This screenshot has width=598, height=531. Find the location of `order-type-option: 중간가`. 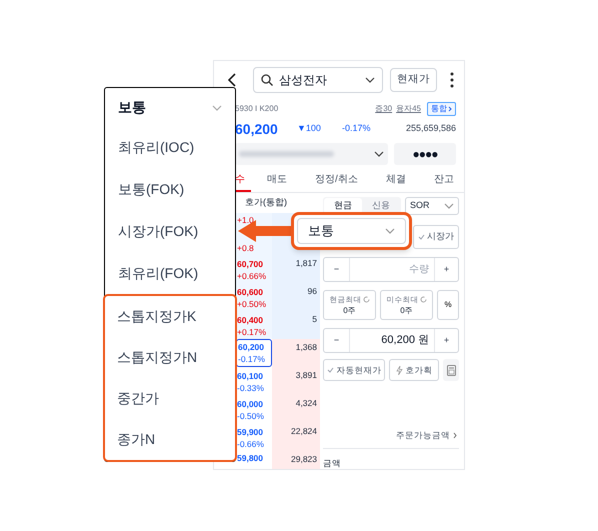

order-type-option: 중간가 is located at coordinates (170, 398).